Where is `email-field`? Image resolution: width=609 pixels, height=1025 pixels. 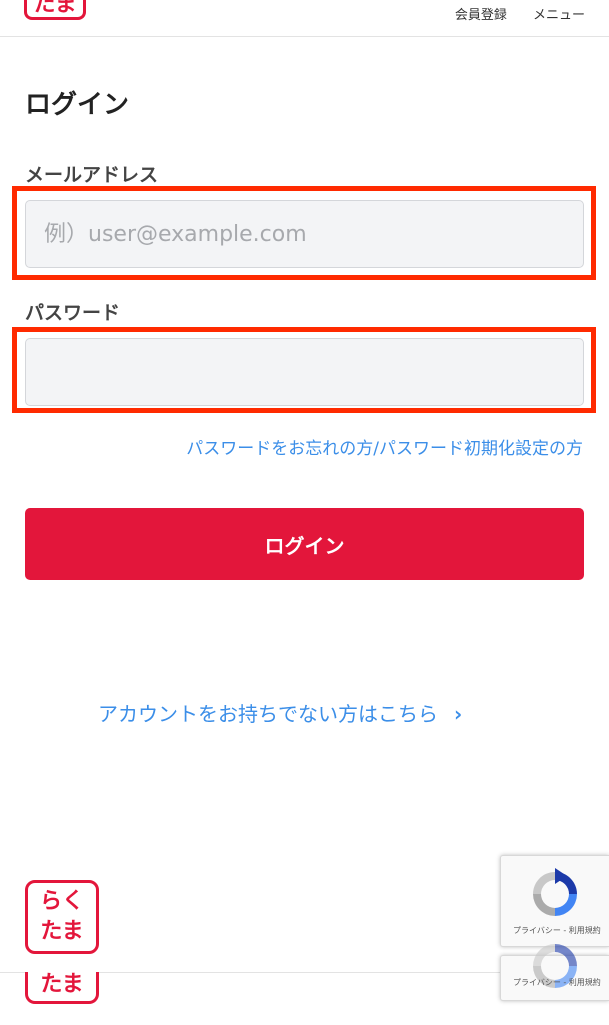 email-field is located at coordinates (304, 234).